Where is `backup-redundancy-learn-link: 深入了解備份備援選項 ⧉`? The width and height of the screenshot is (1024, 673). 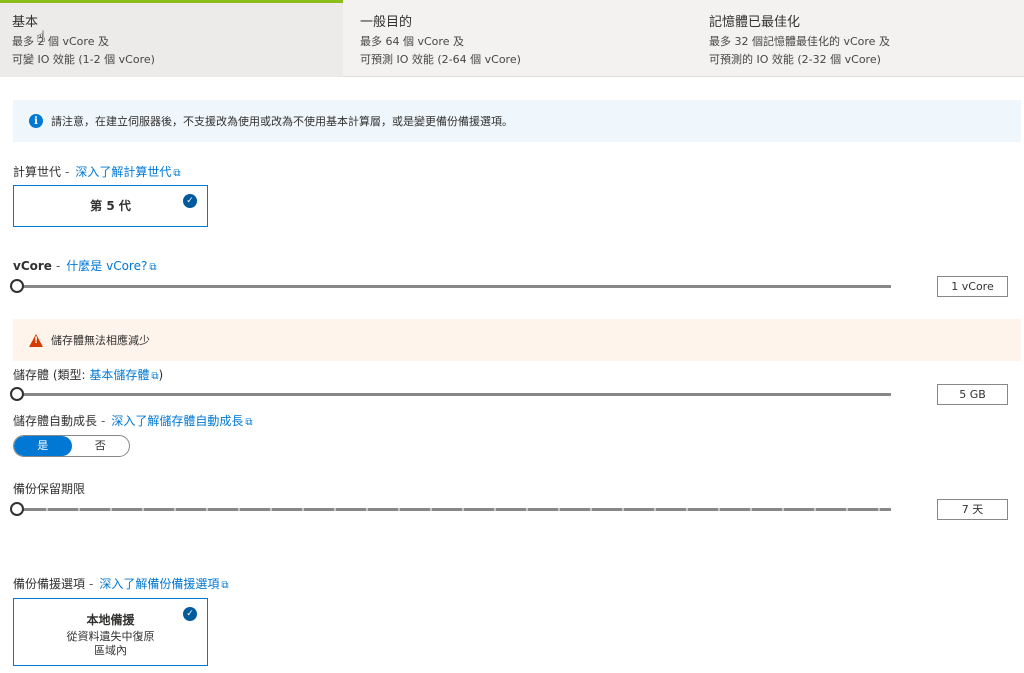
backup-redundancy-learn-link: 深入了解備份備援選項 ⧉ is located at coordinates (163, 584).